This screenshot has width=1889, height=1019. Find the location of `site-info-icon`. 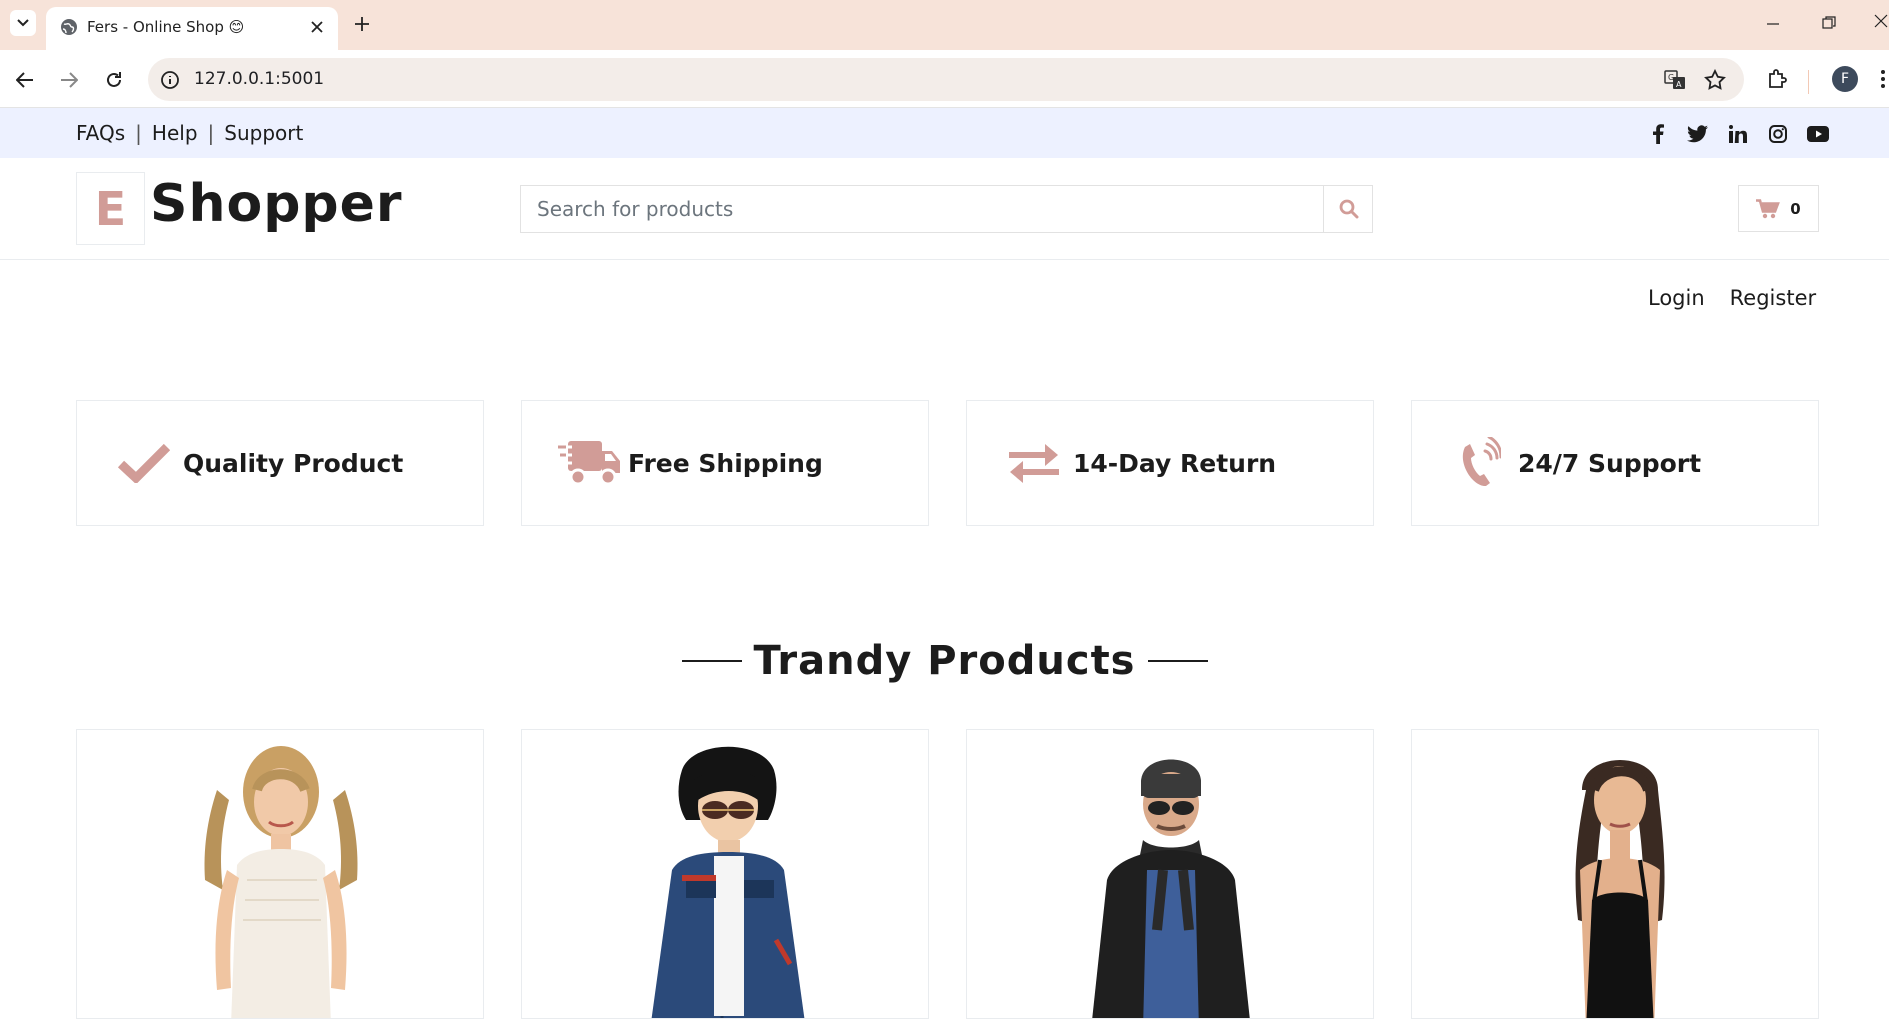

site-info-icon is located at coordinates (170, 80).